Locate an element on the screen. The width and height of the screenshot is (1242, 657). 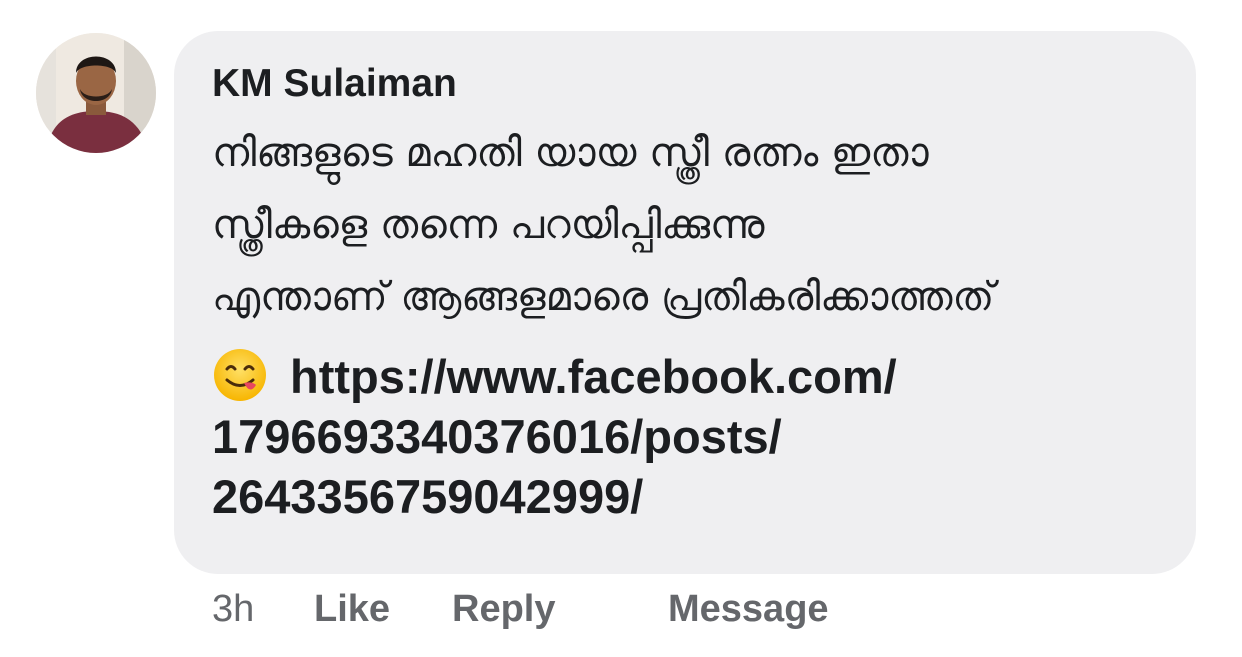
link-line-3: 2643356759042999/ is located at coordinates (686, 497).